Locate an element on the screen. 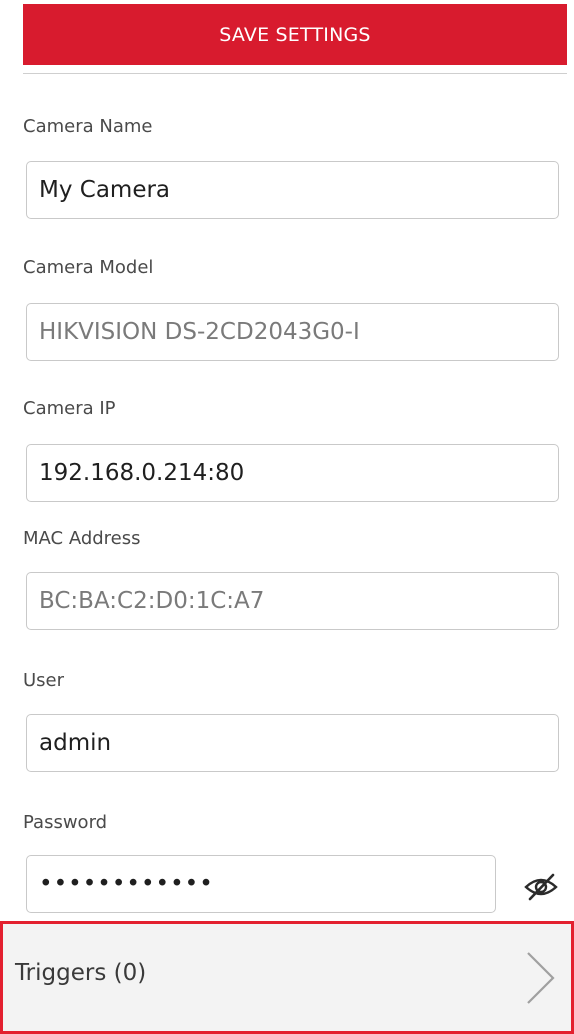  camera-ip-label: Camera IP is located at coordinates (69, 408).